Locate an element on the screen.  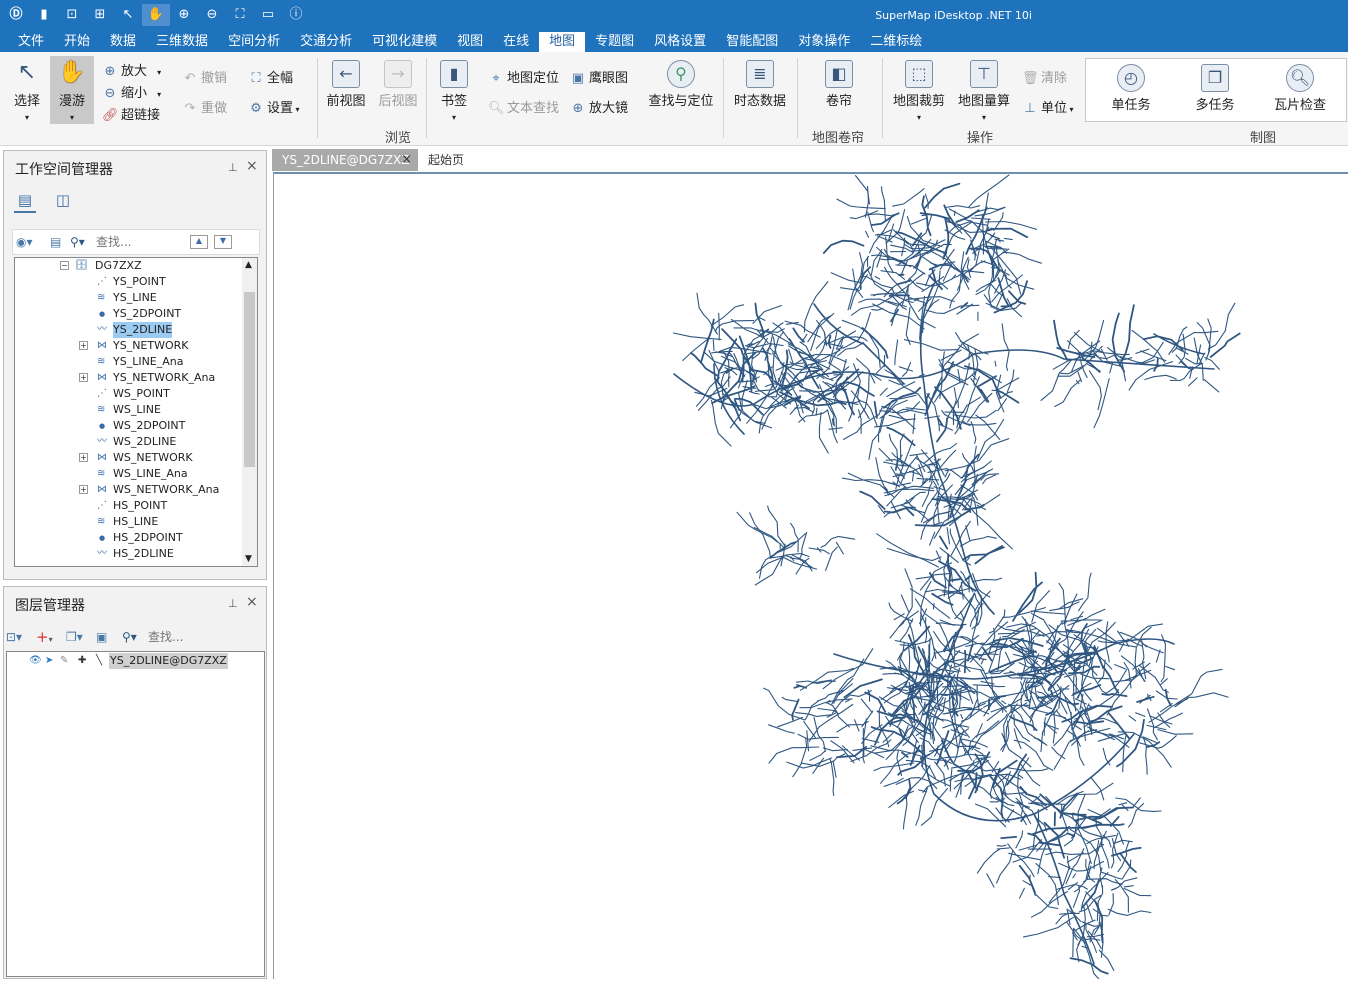
tree-dataset-item: ≋ WS_LINE_Ana is located at coordinates (129, 474).